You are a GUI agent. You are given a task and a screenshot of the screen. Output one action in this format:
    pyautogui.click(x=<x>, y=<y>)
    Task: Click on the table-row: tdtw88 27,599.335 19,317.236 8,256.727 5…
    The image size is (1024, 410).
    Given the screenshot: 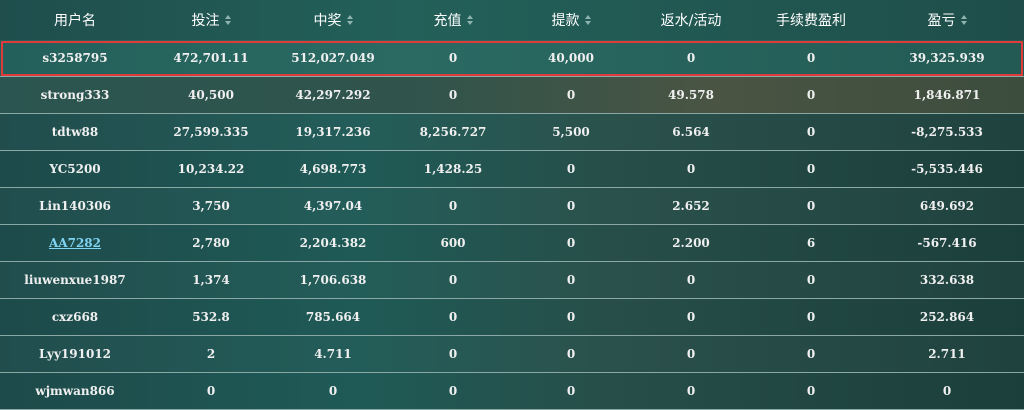 What is the action you would take?
    pyautogui.click(x=512, y=132)
    